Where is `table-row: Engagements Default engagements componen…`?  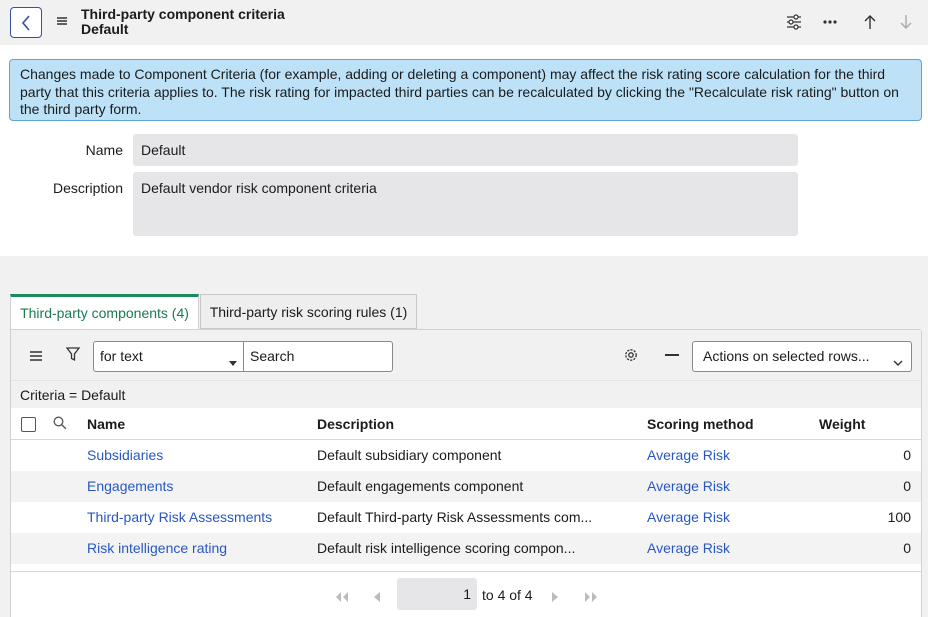
table-row: Engagements Default engagements componen… is located at coordinates (466, 486).